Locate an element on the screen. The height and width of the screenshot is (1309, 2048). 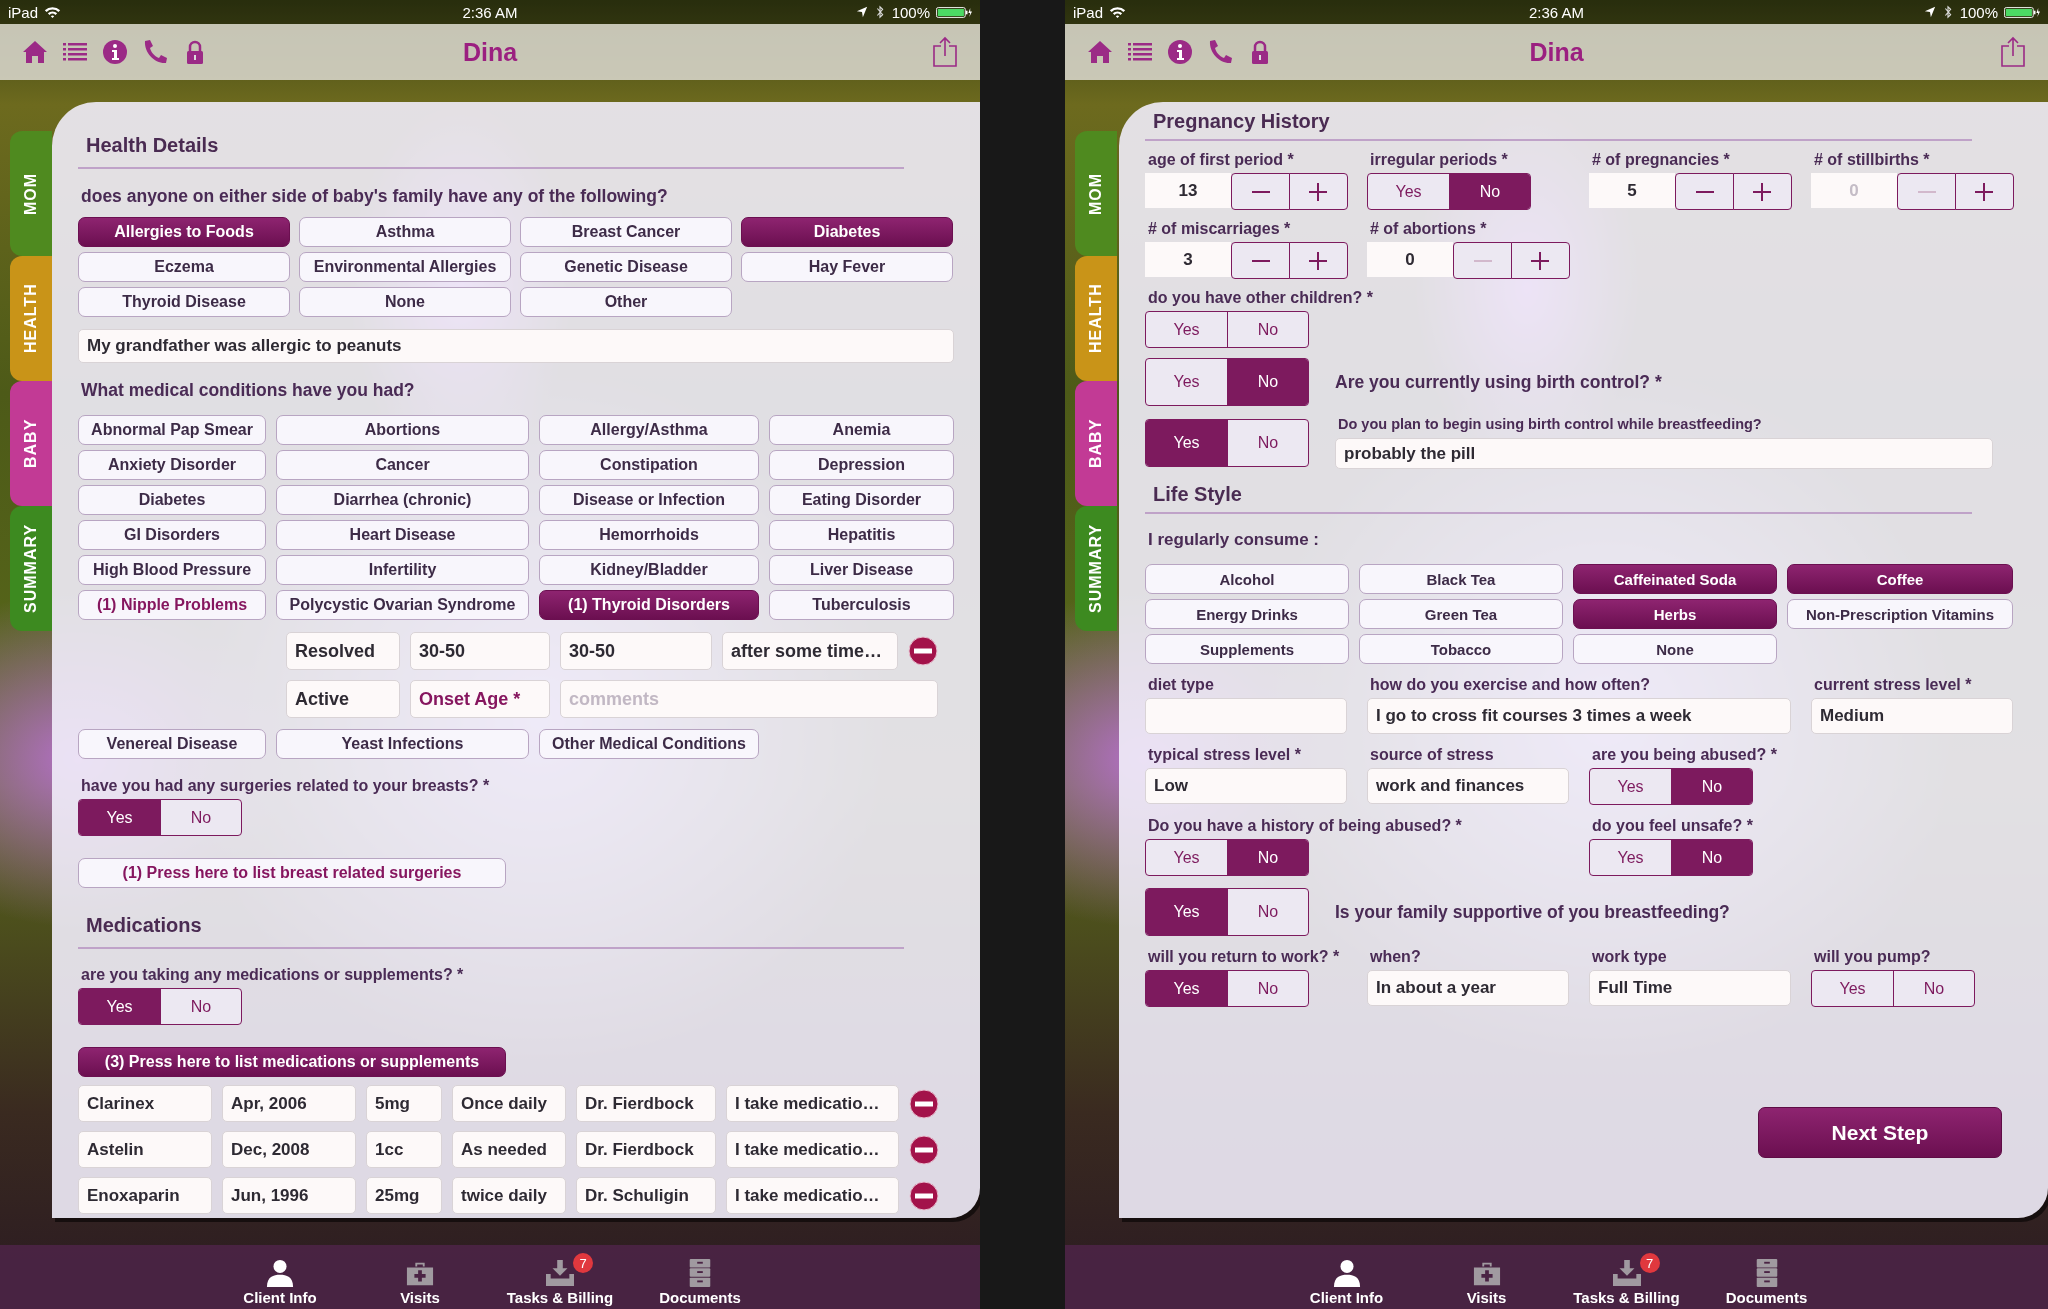
medication-field: twice daily is located at coordinates (509, 1195).